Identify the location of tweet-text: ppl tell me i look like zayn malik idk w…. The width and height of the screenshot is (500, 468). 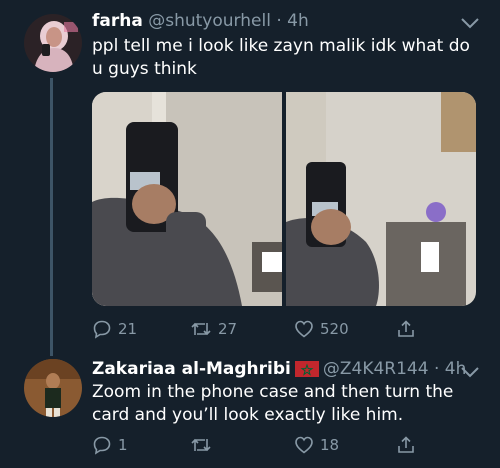
(281, 57).